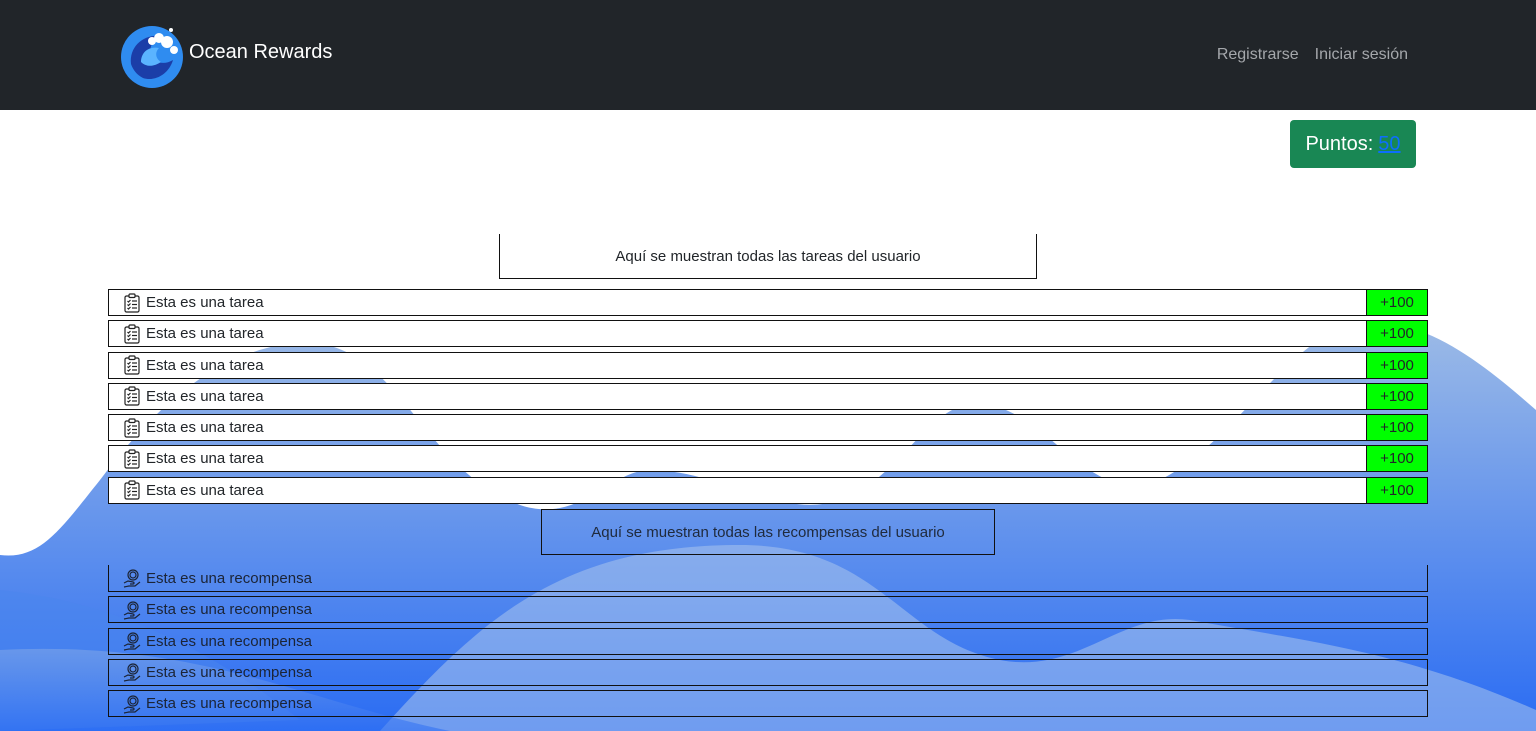 Image resolution: width=1536 pixels, height=731 pixels. What do you see at coordinates (1389, 144) in the screenshot?
I see `points-value: 50` at bounding box center [1389, 144].